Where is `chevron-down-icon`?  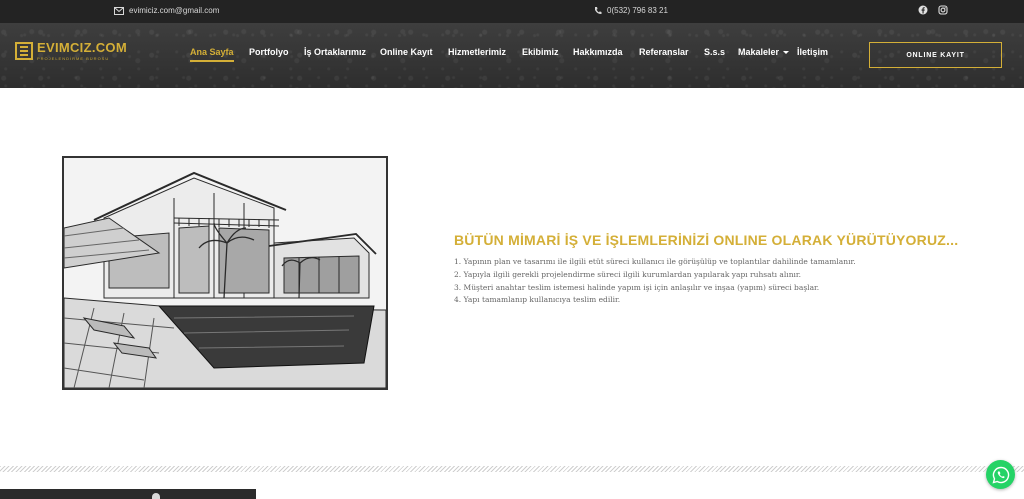 chevron-down-icon is located at coordinates (786, 53).